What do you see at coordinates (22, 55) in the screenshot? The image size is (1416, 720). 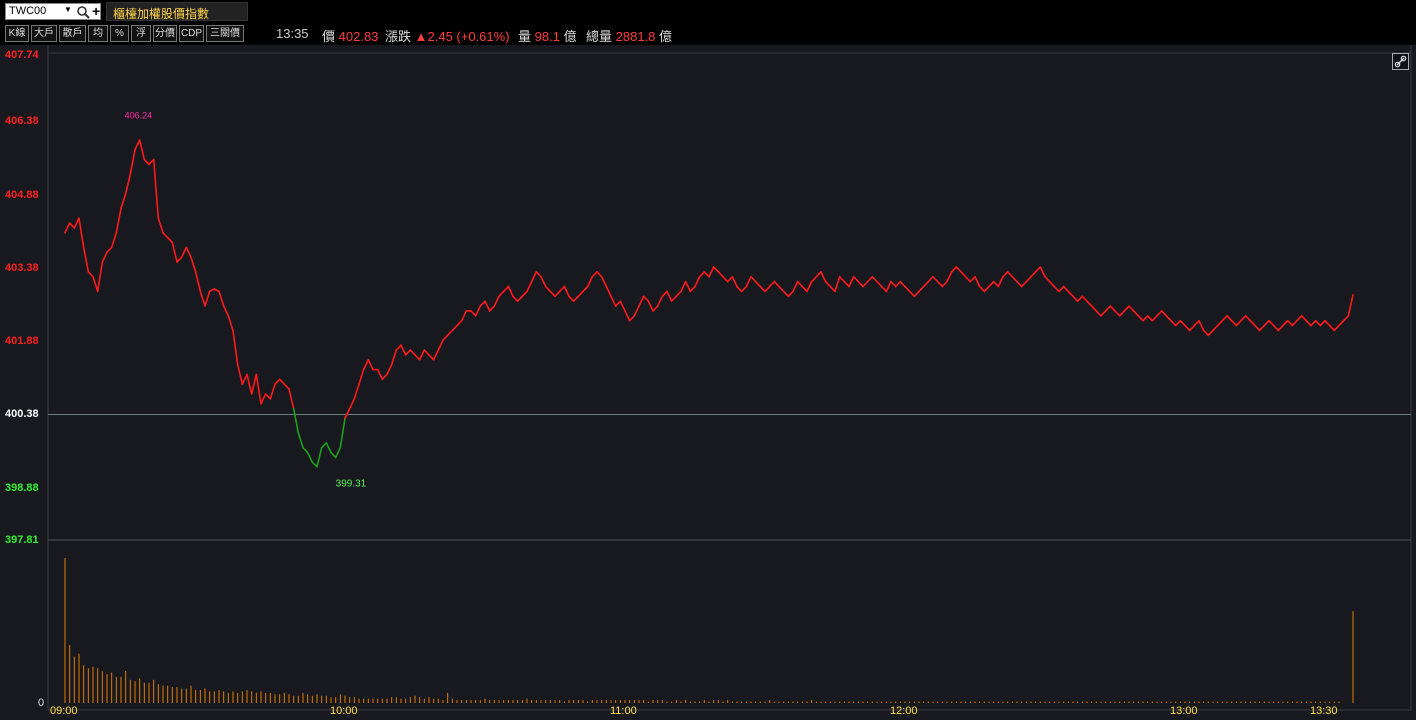 I see `y-tick-label: 407.74` at bounding box center [22, 55].